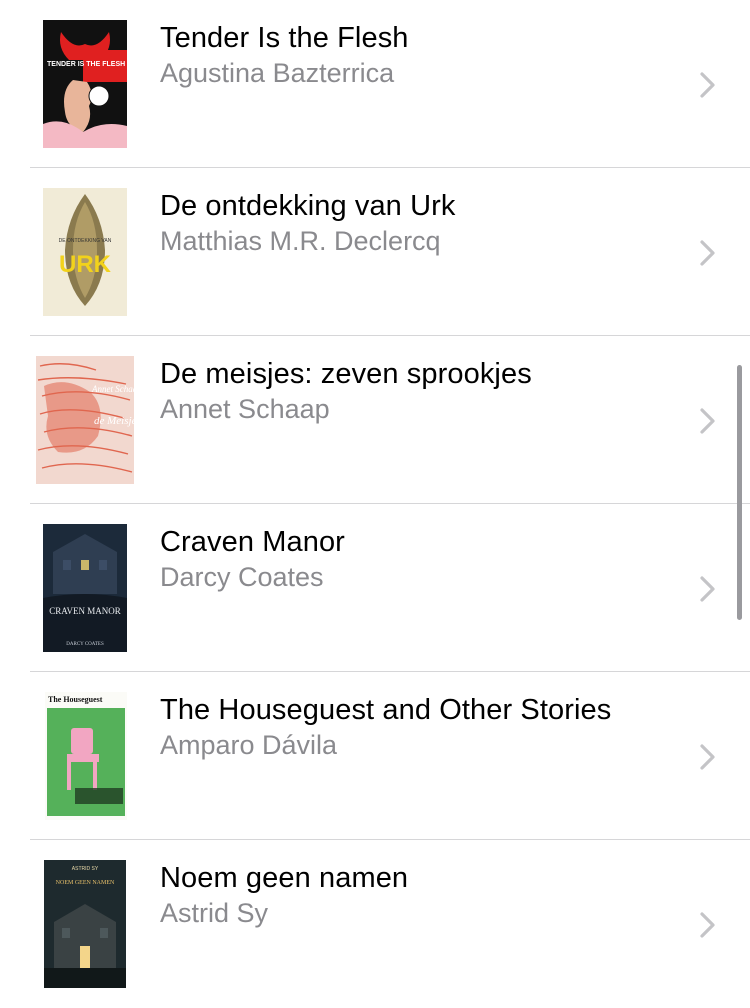  I want to click on book-cover: ASTRID SY NOEM GEEN NAMEN, so click(85, 924).